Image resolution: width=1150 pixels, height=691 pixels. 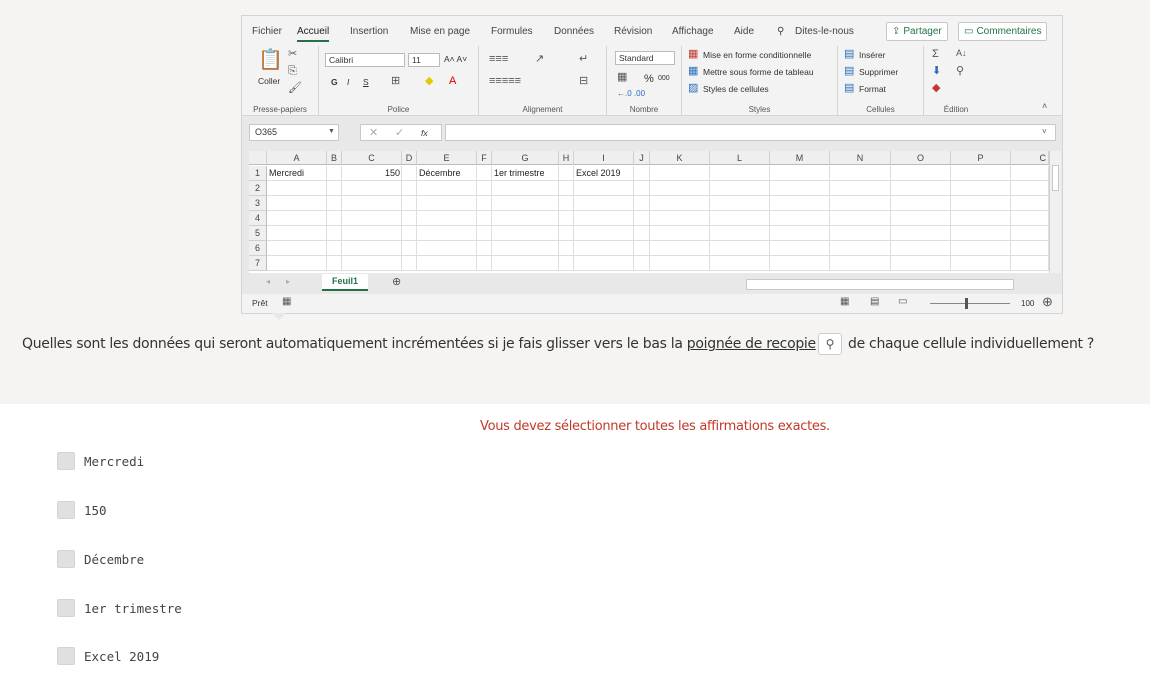 What do you see at coordinates (293, 54) in the screenshot?
I see `cut-icon: ✂` at bounding box center [293, 54].